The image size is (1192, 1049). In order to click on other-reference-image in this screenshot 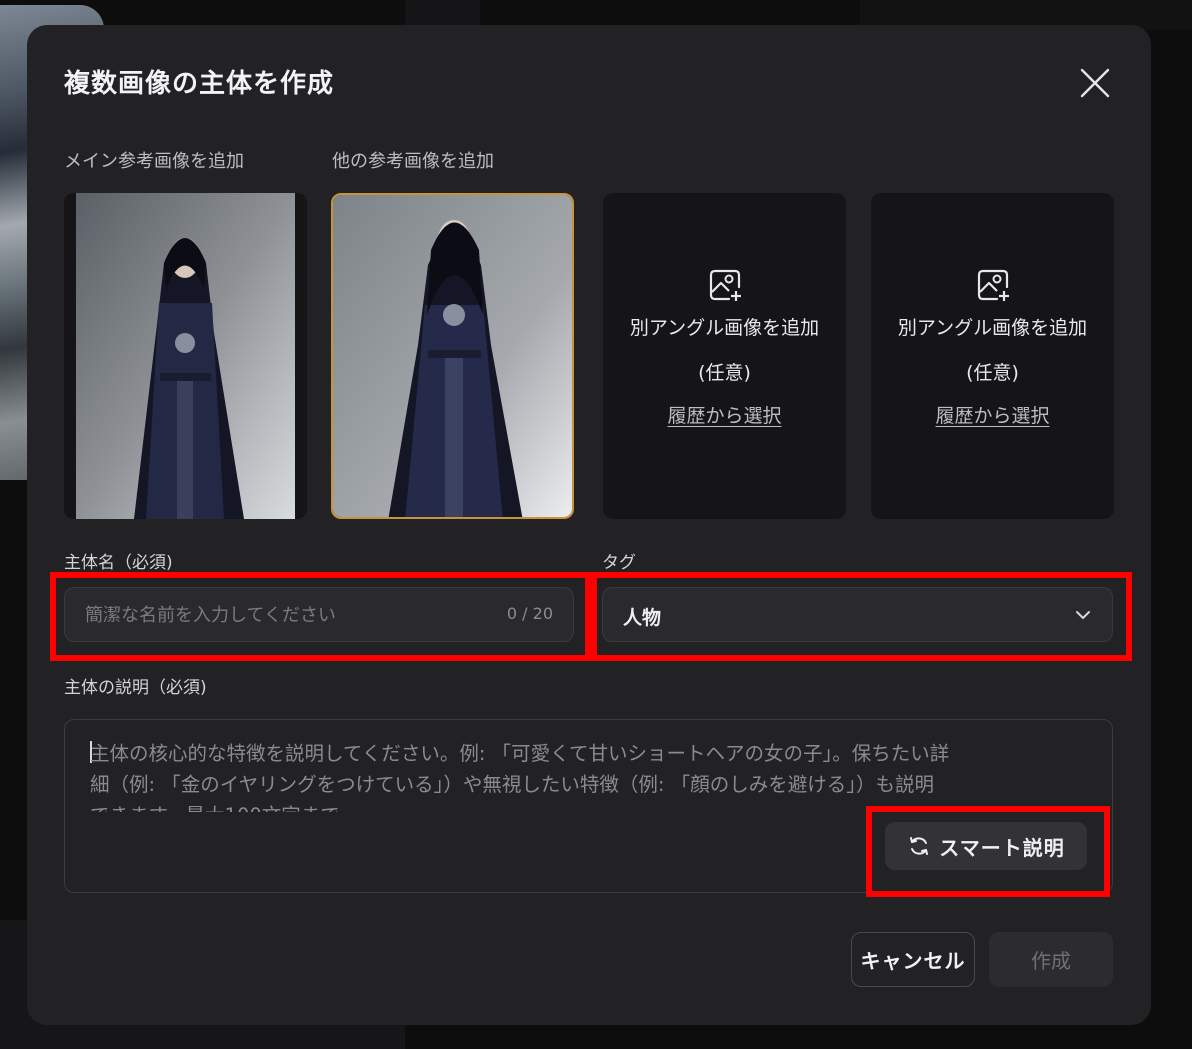, I will do `click(452, 356)`.